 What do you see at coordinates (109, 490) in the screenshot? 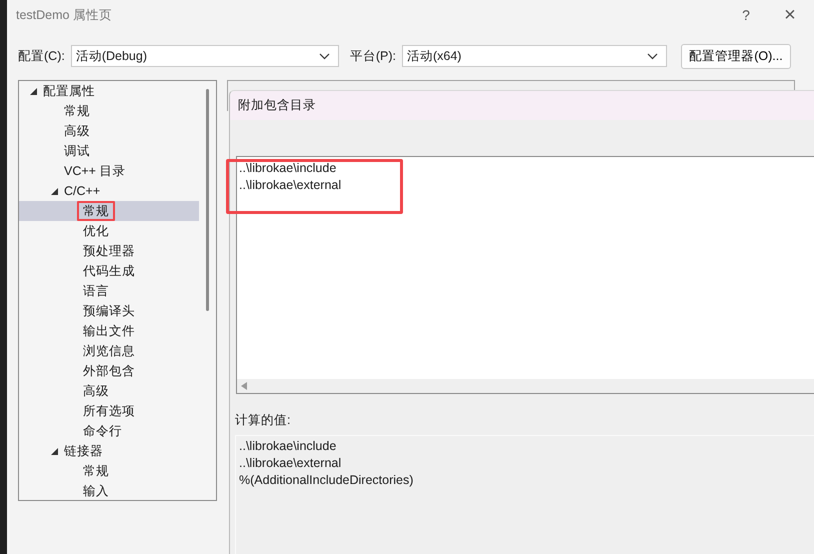
I see `tree-item: 输入` at bounding box center [109, 490].